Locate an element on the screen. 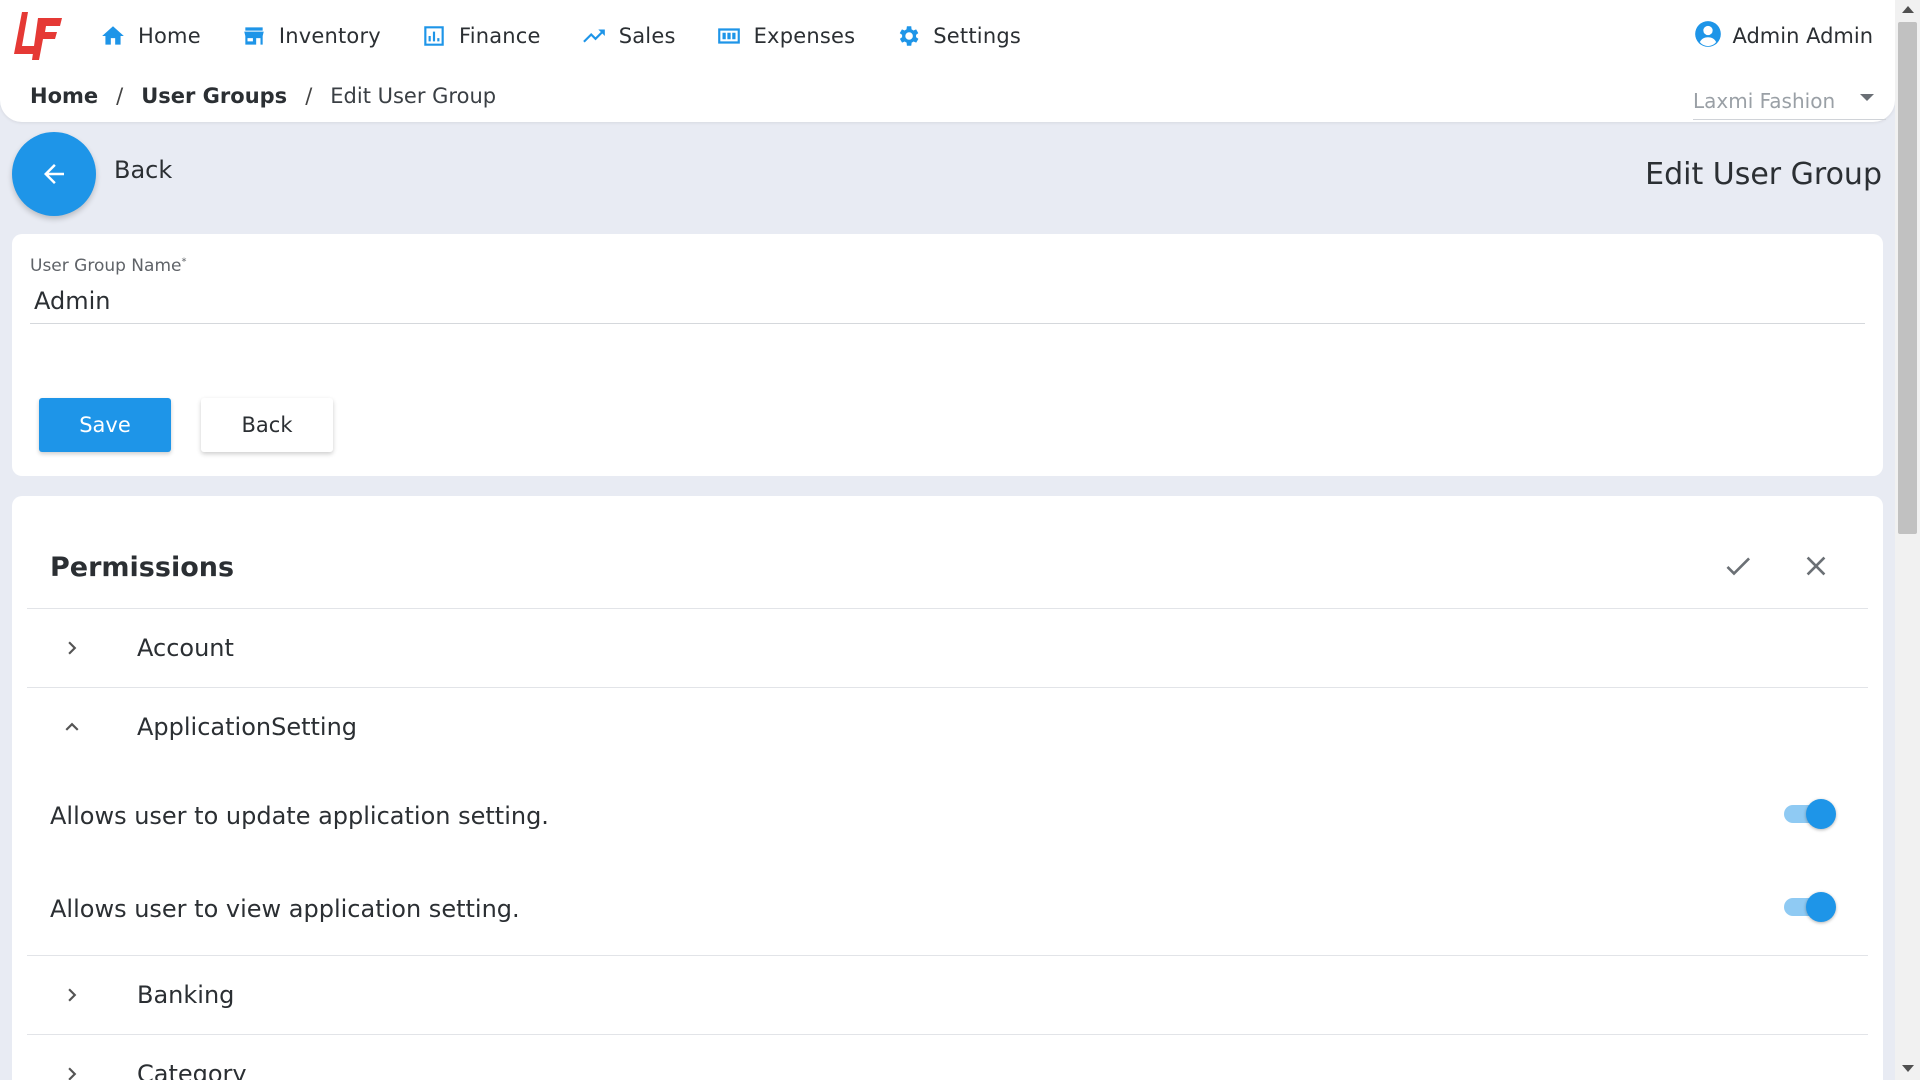  nav-item-expenses: Expenses is located at coordinates (786, 36).